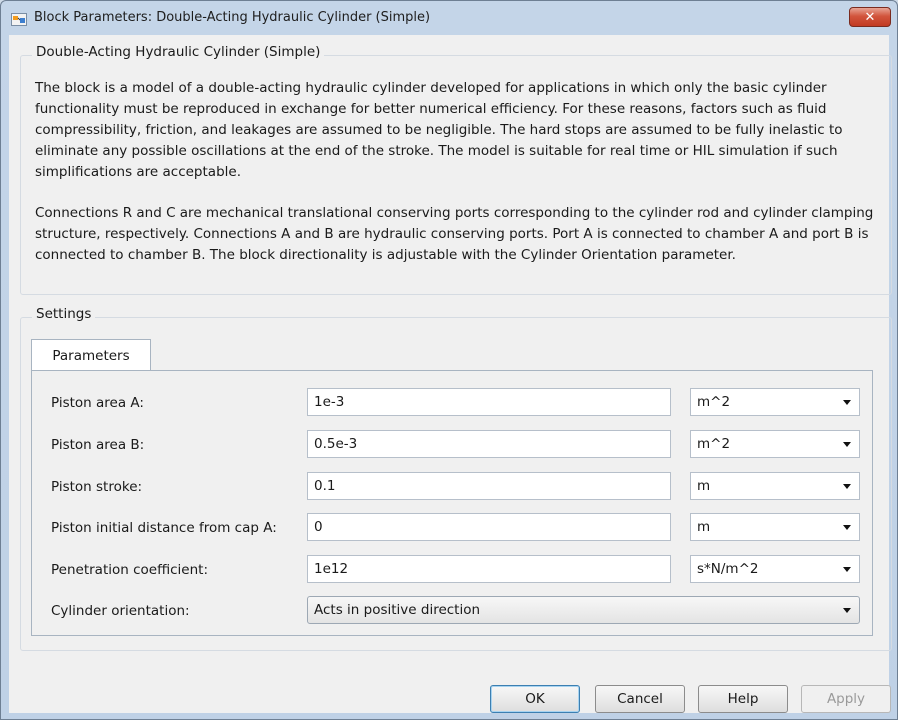  I want to click on close-button: ✕, so click(870, 17).